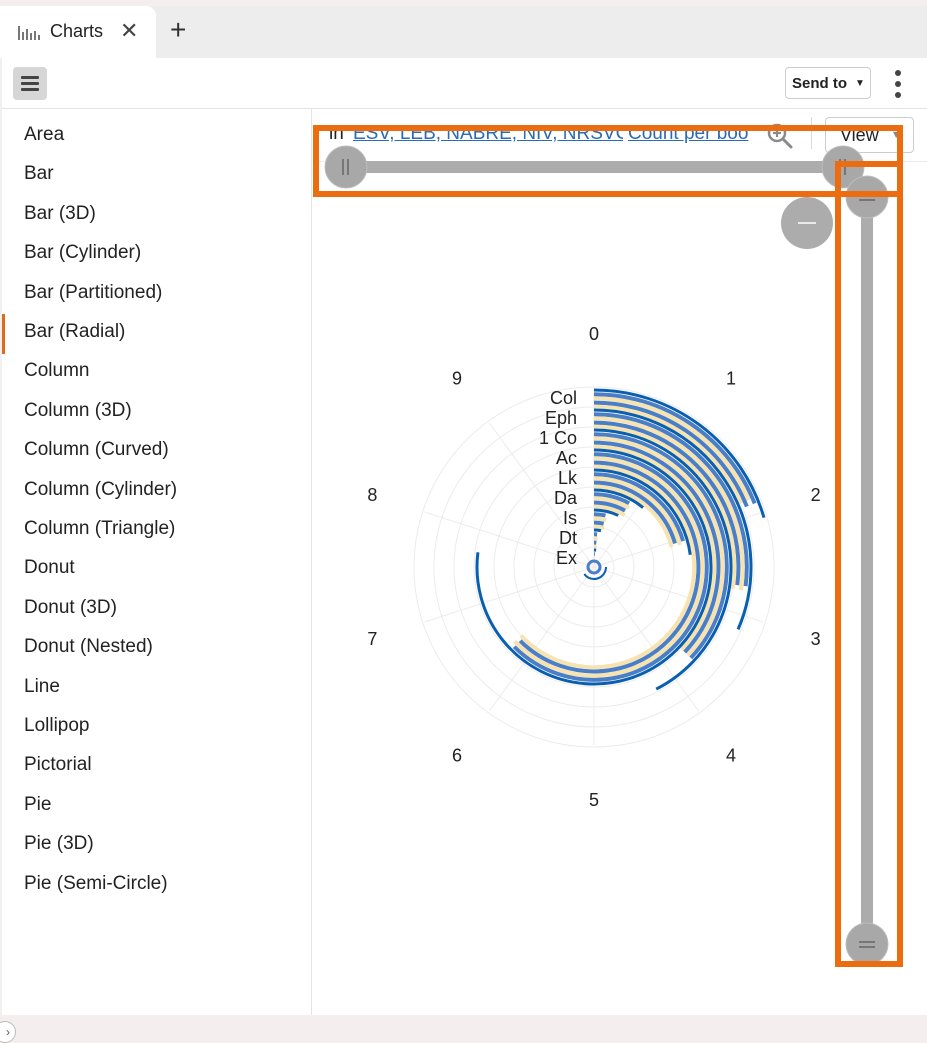 The height and width of the screenshot is (1043, 927). I want to click on active-item-marker, so click(3, 334).